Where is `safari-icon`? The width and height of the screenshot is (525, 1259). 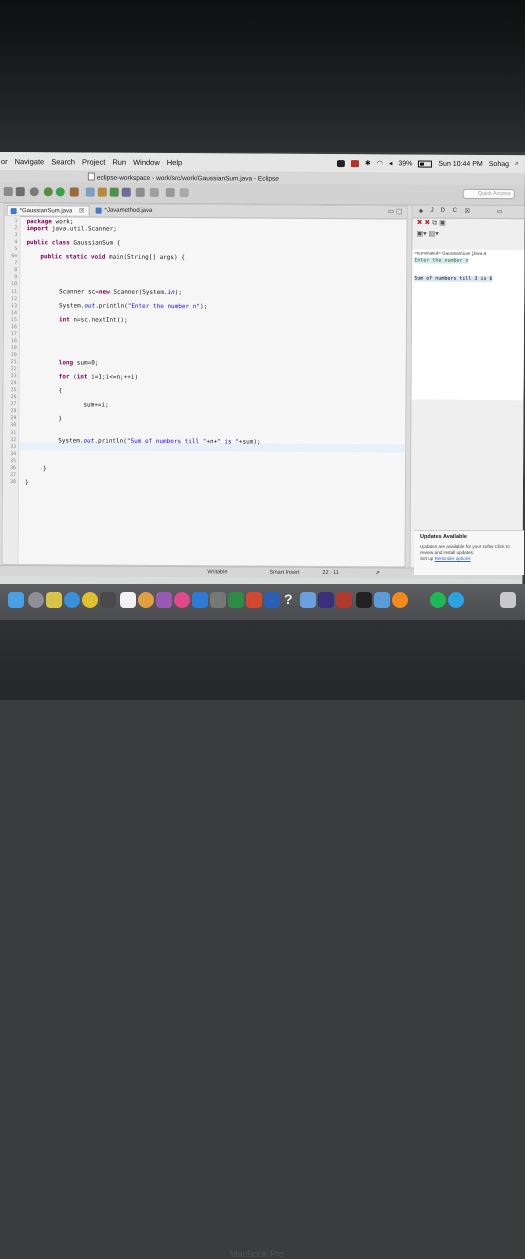 safari-icon is located at coordinates (72, 600).